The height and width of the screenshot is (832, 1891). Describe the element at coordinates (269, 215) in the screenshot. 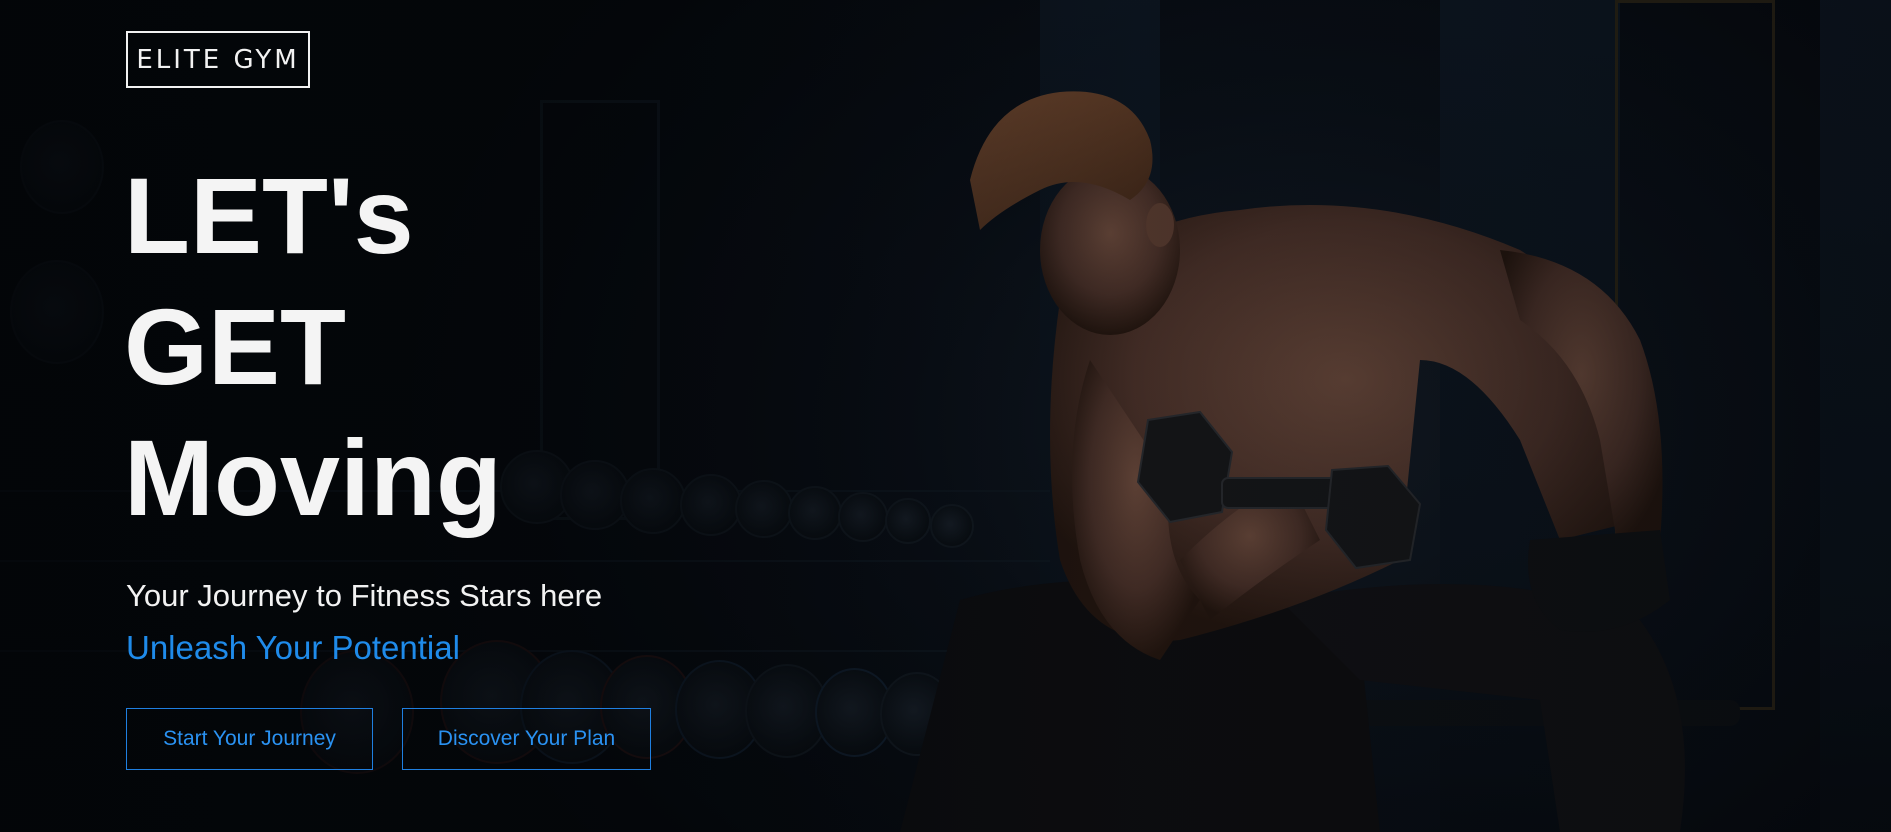

I see `headline-line-1: LET's` at that location.